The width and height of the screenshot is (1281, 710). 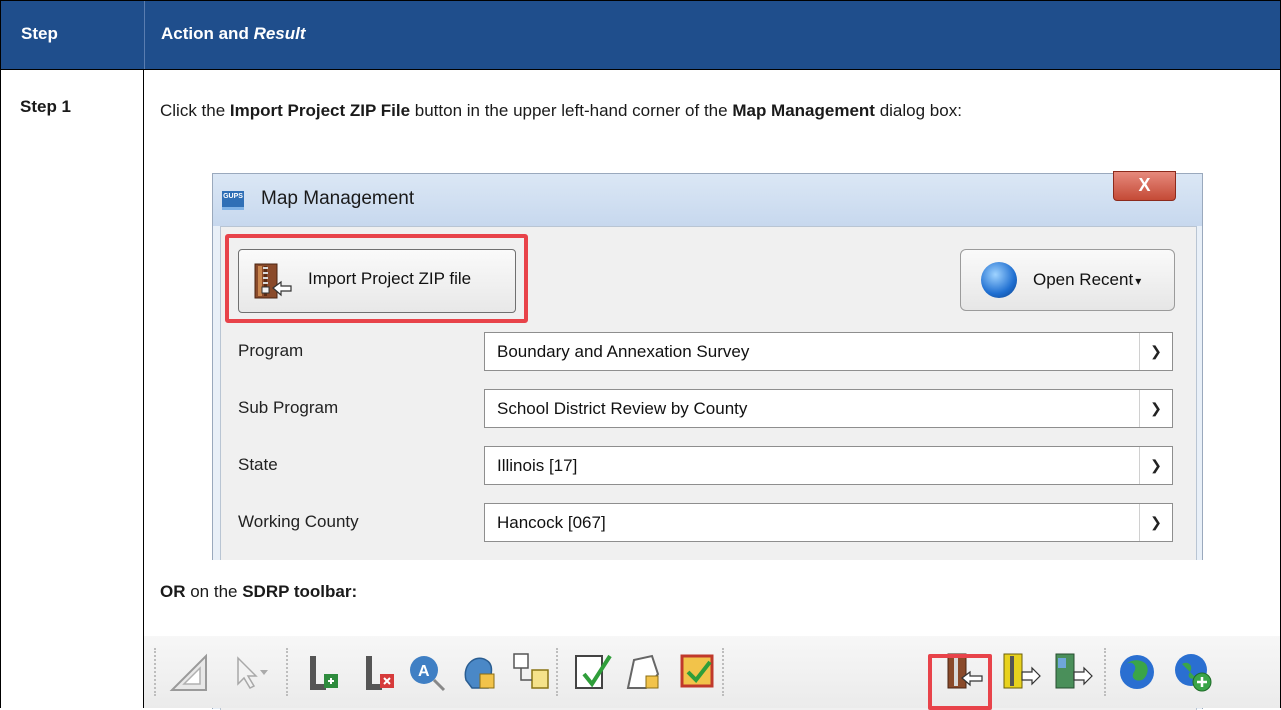 What do you see at coordinates (379, 672) in the screenshot?
I see `remove-layer-icon` at bounding box center [379, 672].